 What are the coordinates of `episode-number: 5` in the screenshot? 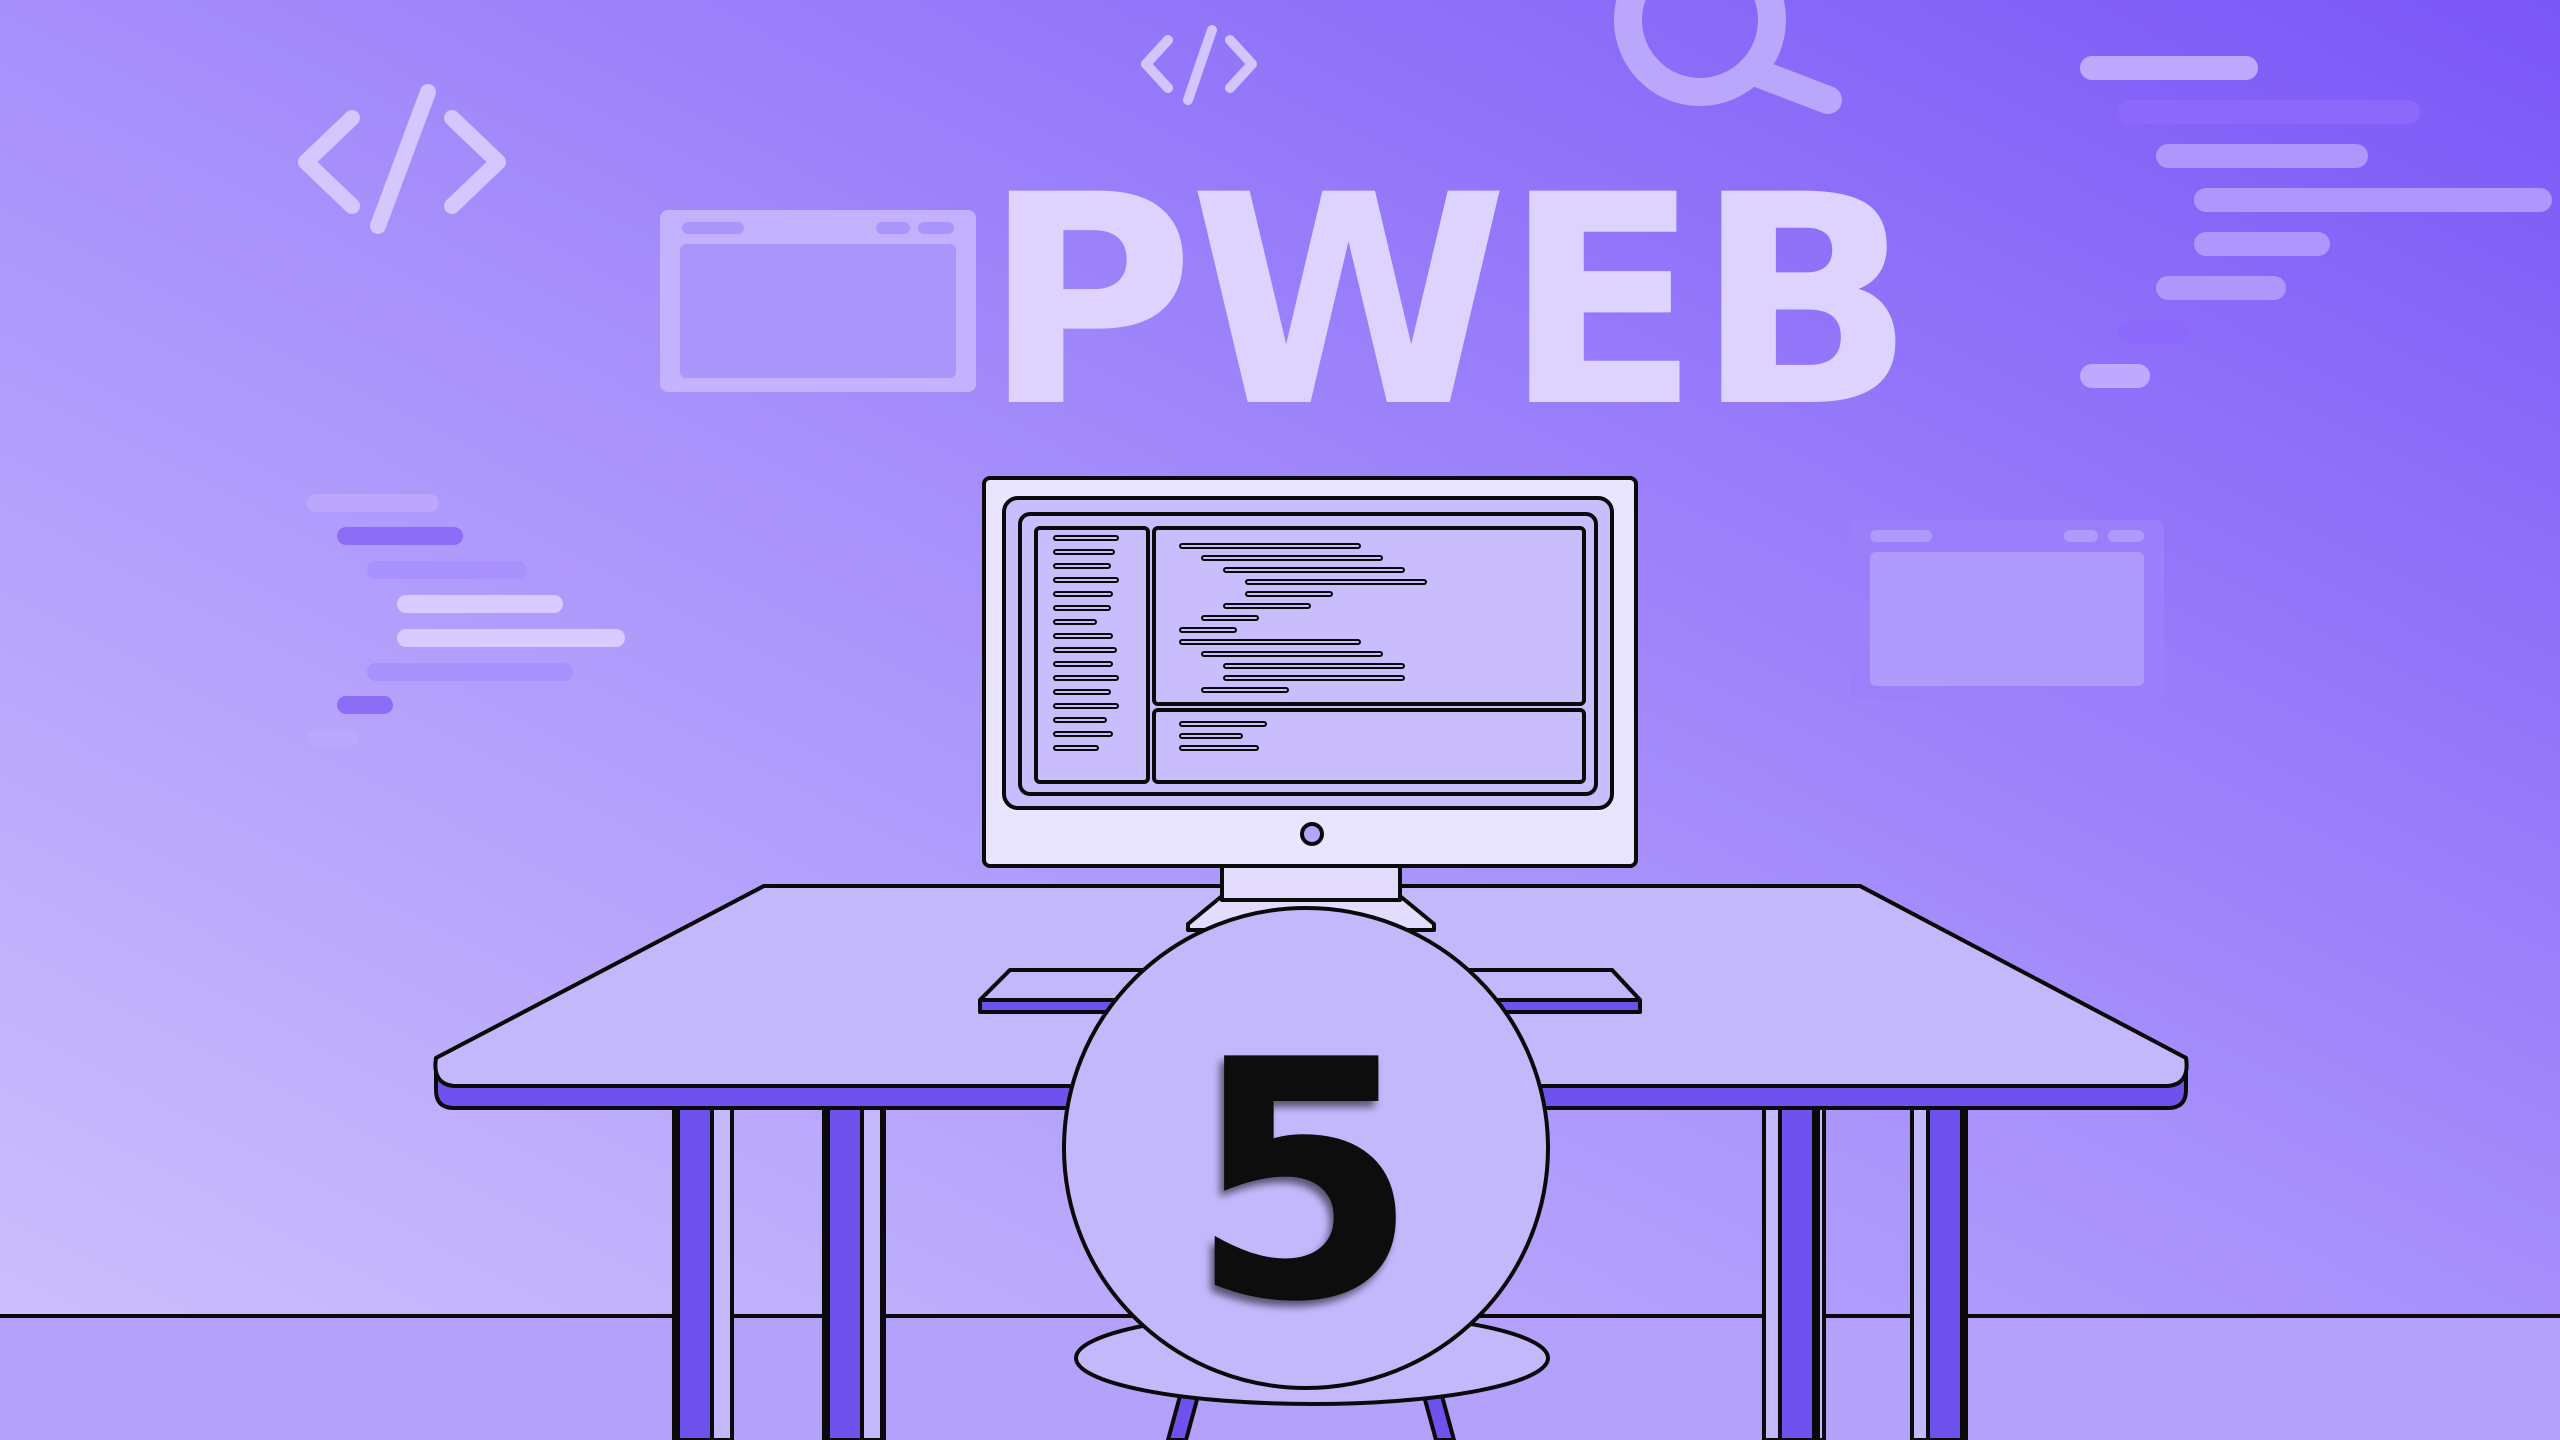 It's located at (1304, 1182).